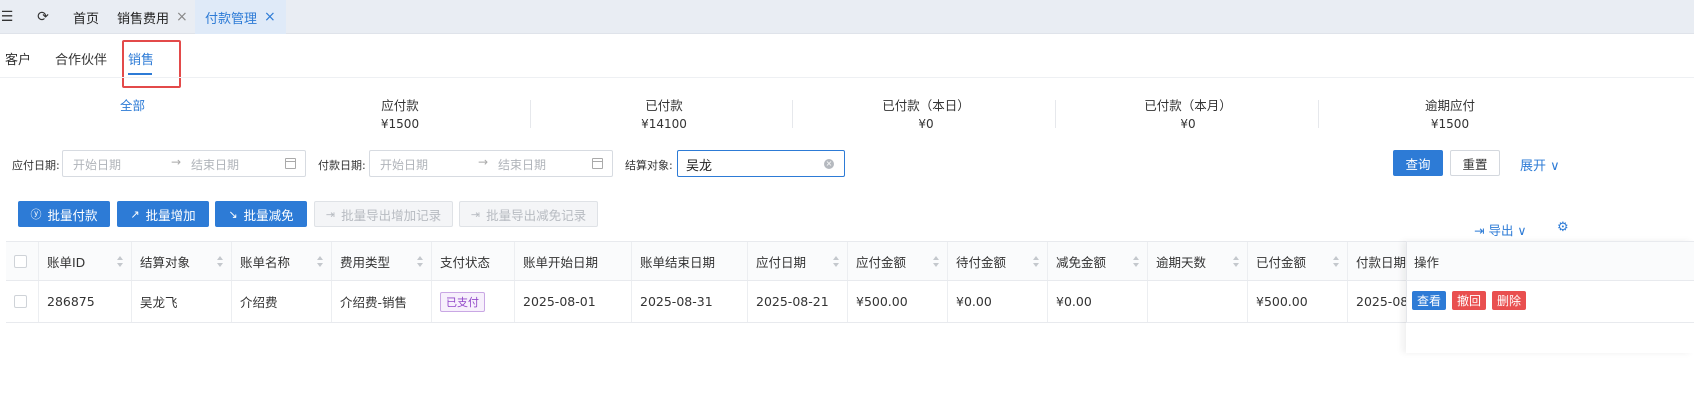 This screenshot has width=1694, height=393. What do you see at coordinates (1098, 261) in the screenshot?
I see `header-reduced-amount: 减免金额` at bounding box center [1098, 261].